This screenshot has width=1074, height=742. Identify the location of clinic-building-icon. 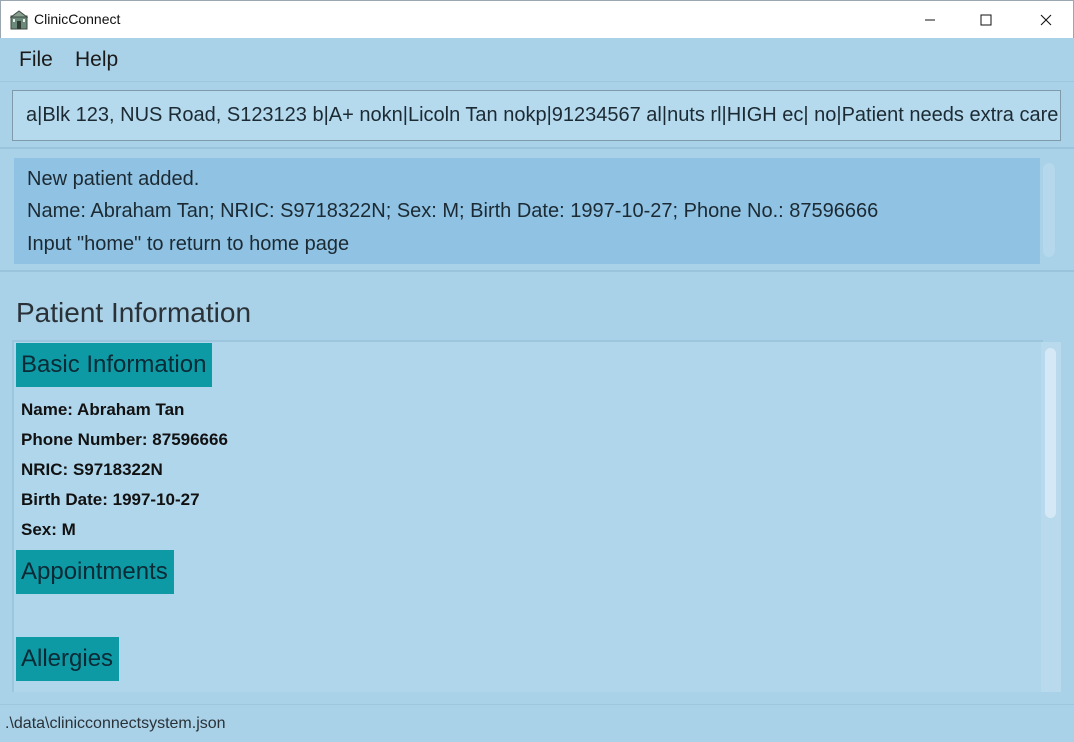
(19, 20).